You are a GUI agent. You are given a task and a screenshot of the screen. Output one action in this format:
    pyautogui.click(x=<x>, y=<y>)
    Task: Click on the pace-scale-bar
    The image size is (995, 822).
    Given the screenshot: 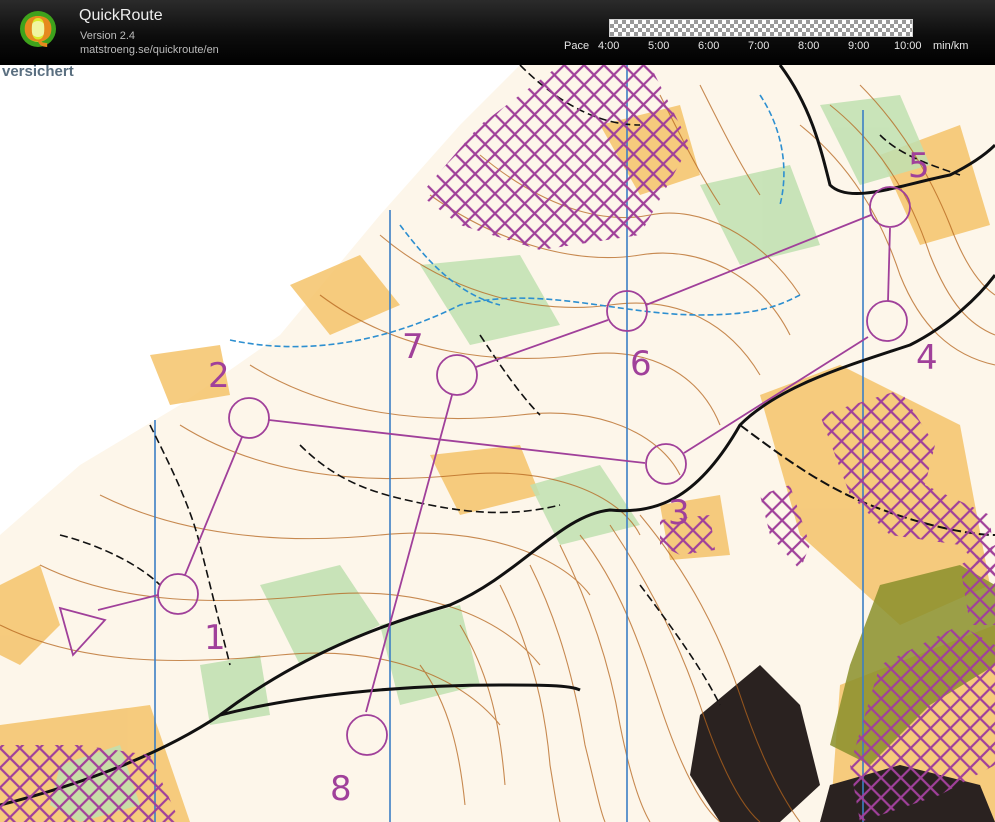 What is the action you would take?
    pyautogui.click(x=761, y=28)
    